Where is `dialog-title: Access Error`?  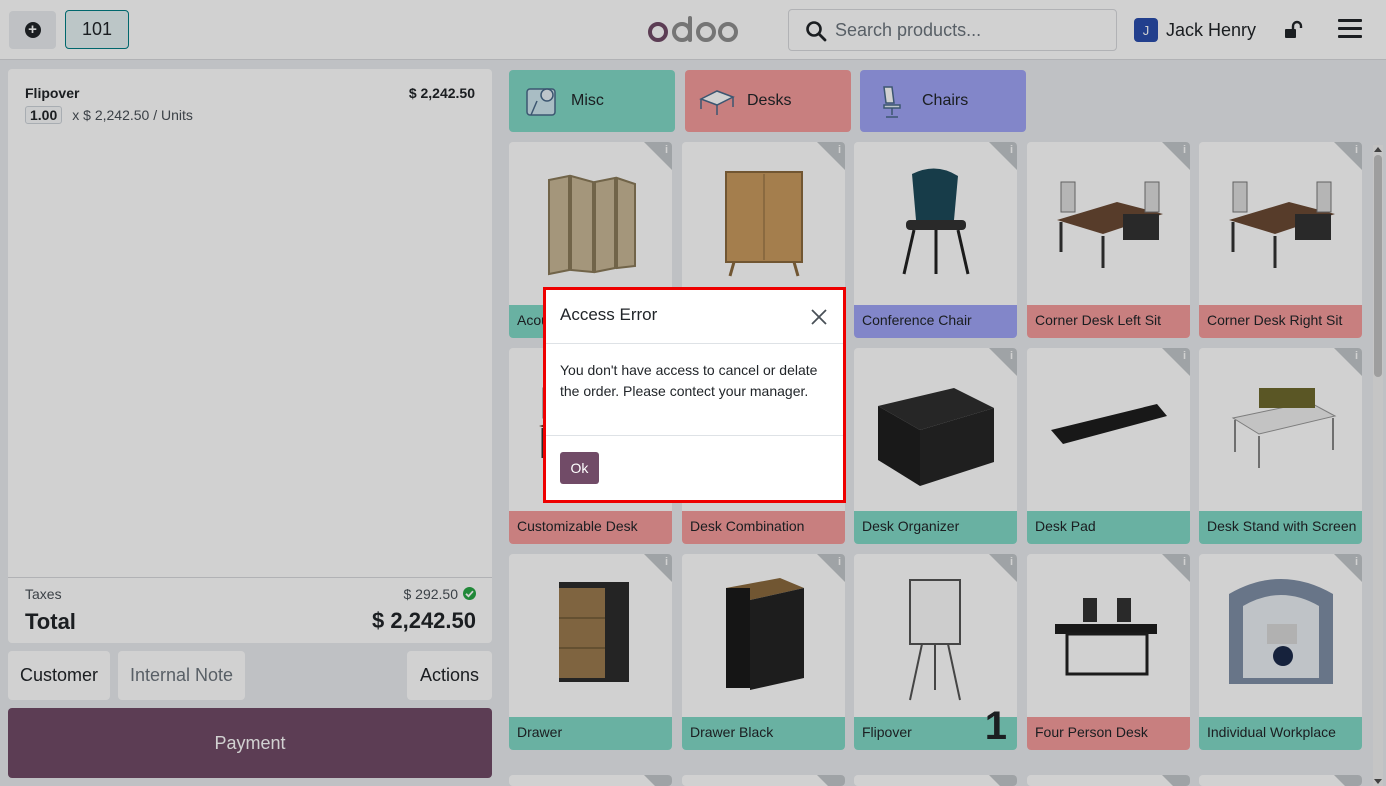 dialog-title: Access Error is located at coordinates (609, 314).